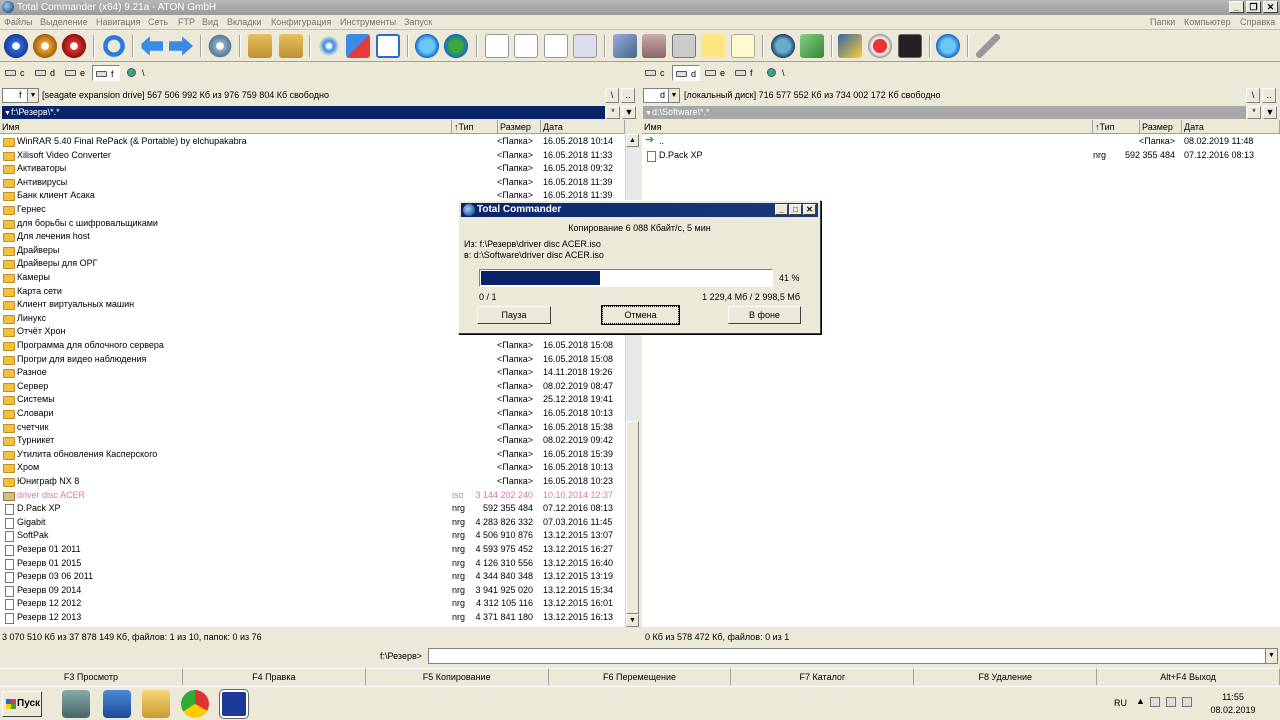 This screenshot has height=720, width=1280. What do you see at coordinates (556, 46) in the screenshot?
I see `edit-icon` at bounding box center [556, 46].